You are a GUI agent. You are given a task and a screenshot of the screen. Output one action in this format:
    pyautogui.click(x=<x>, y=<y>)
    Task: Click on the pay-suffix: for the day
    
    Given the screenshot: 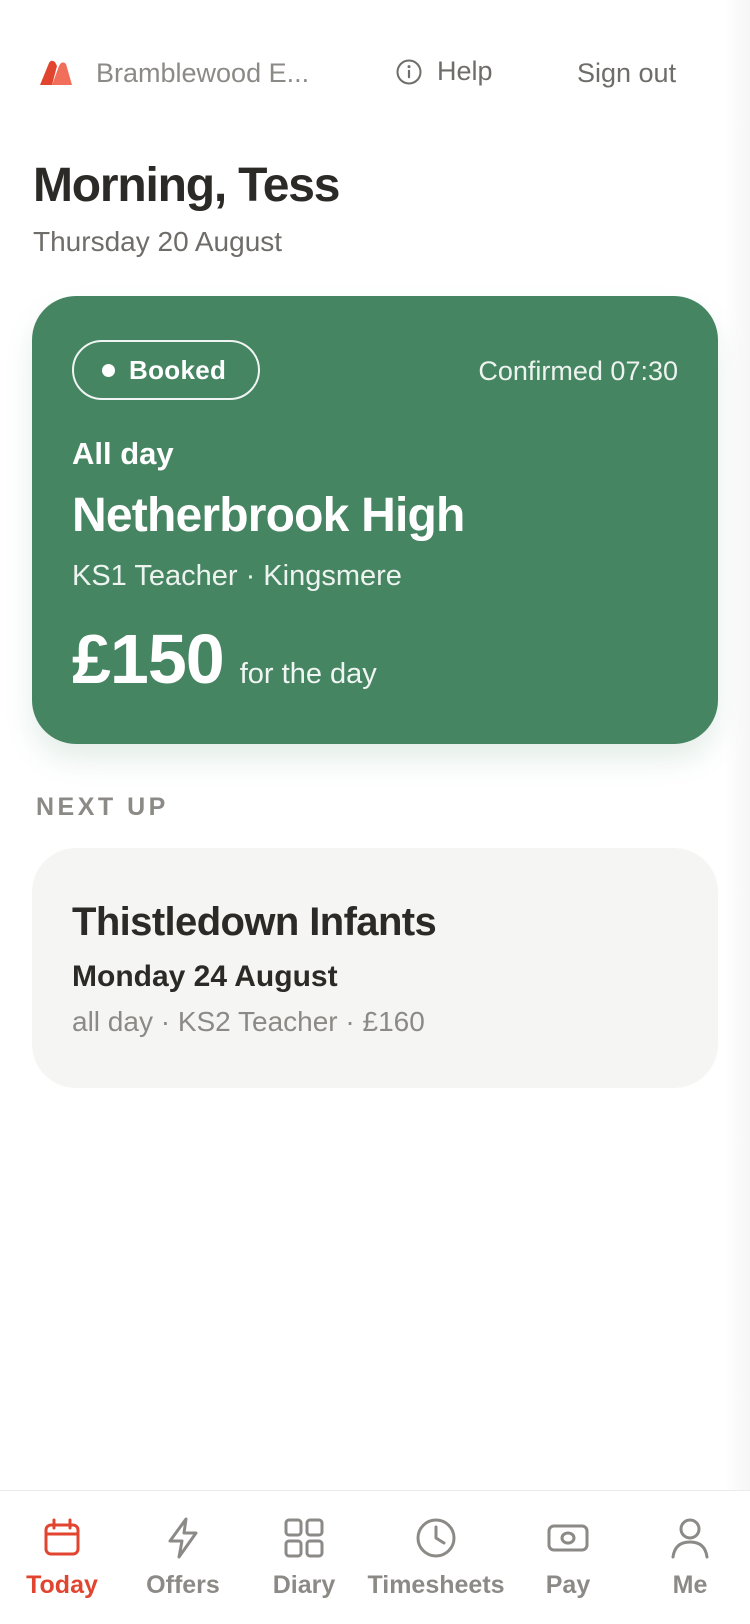 What is the action you would take?
    pyautogui.click(x=308, y=674)
    